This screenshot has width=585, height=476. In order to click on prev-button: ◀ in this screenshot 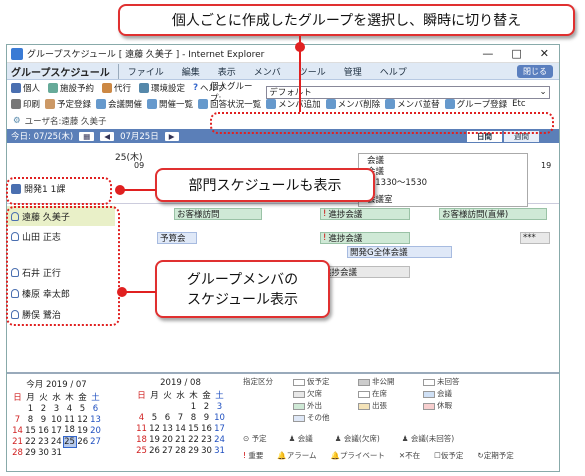, I will do `click(107, 136)`.